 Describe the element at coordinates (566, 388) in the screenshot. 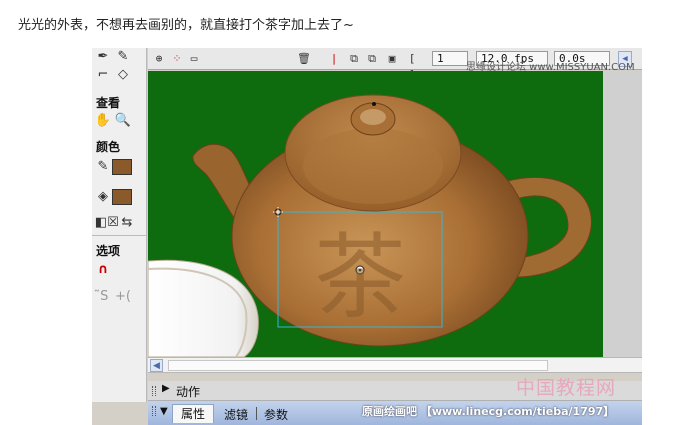

I see `watermark-site-name: 中国教程网` at that location.